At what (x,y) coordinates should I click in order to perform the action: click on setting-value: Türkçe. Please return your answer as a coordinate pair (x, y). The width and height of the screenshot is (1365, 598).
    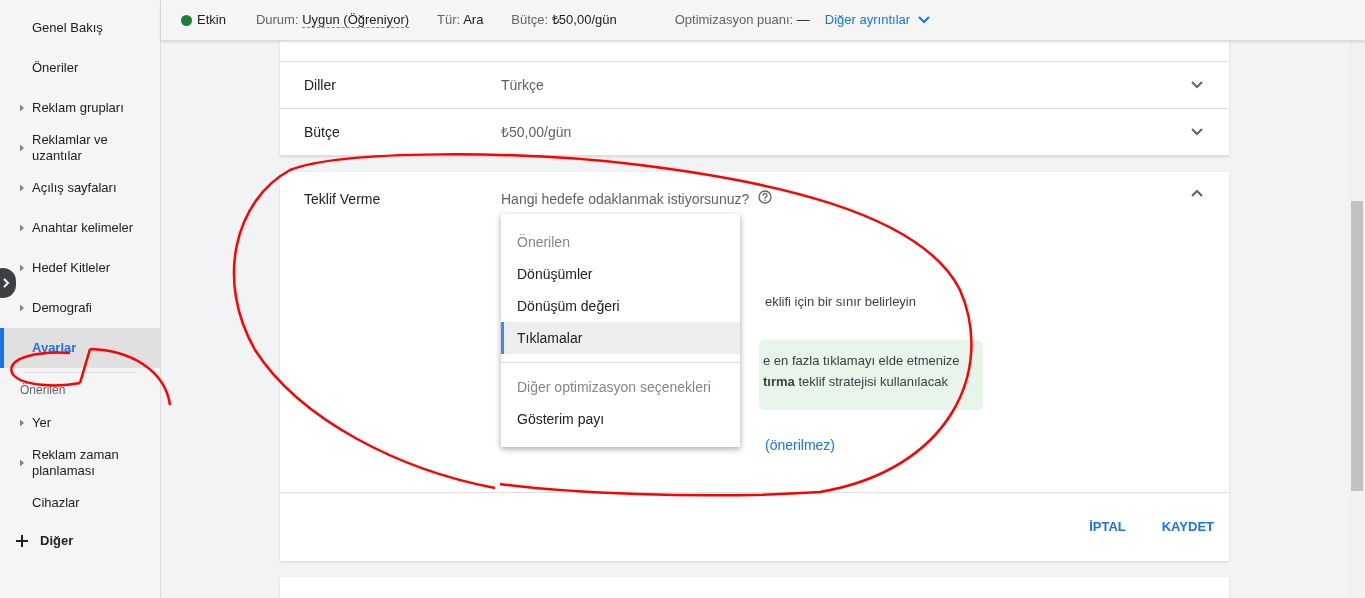
    Looking at the image, I should click on (522, 85).